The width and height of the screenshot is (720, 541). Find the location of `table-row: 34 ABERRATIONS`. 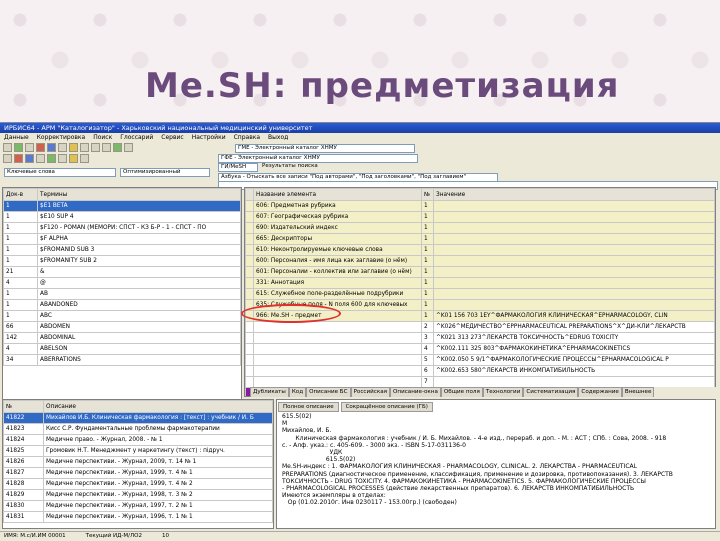

table-row: 34 ABERRATIONS is located at coordinates (122, 360).